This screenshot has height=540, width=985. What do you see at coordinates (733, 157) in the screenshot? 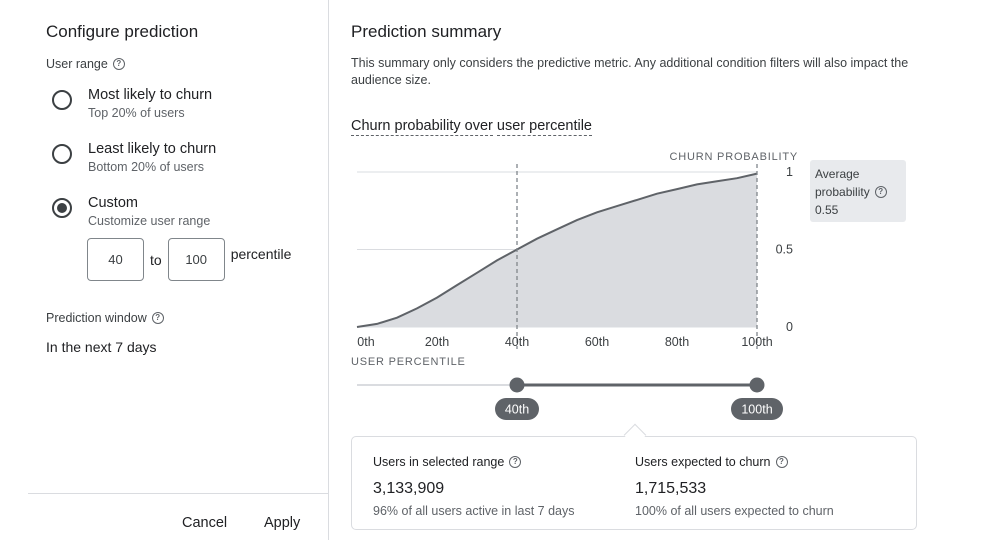
I see `y-axis-title: CHURN PROBABILITY` at bounding box center [733, 157].